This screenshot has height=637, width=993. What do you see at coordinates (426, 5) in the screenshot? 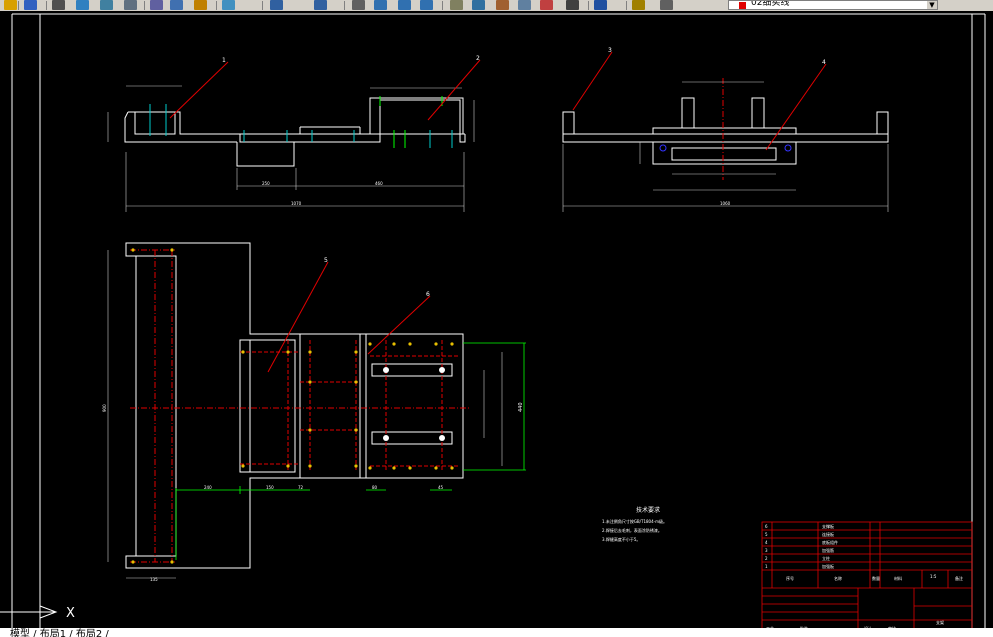
I see `zoom-previous-icon` at bounding box center [426, 5].